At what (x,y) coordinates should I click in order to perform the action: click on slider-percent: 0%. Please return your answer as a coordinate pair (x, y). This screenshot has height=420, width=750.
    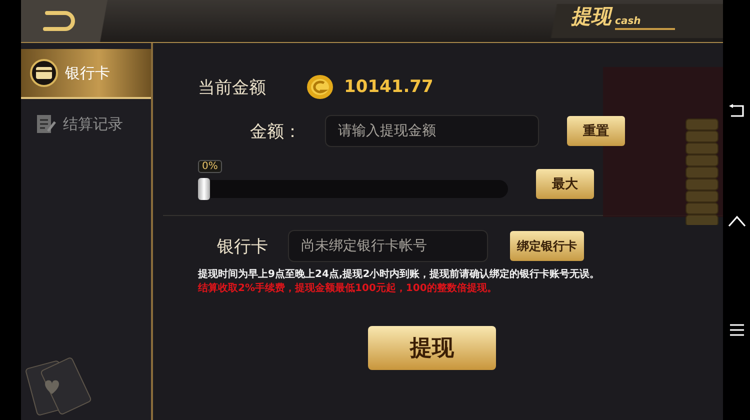
    Looking at the image, I should click on (210, 166).